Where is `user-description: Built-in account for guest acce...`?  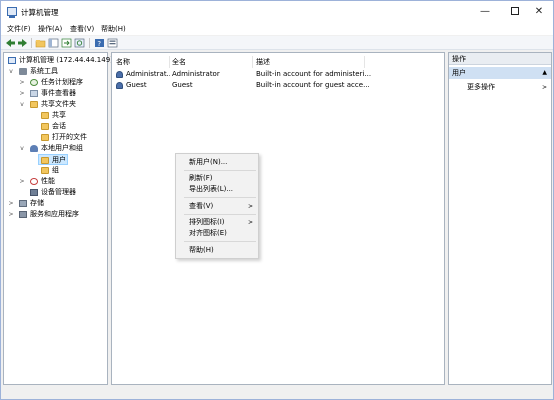
user-description: Built-in account for guest acce... is located at coordinates (313, 85).